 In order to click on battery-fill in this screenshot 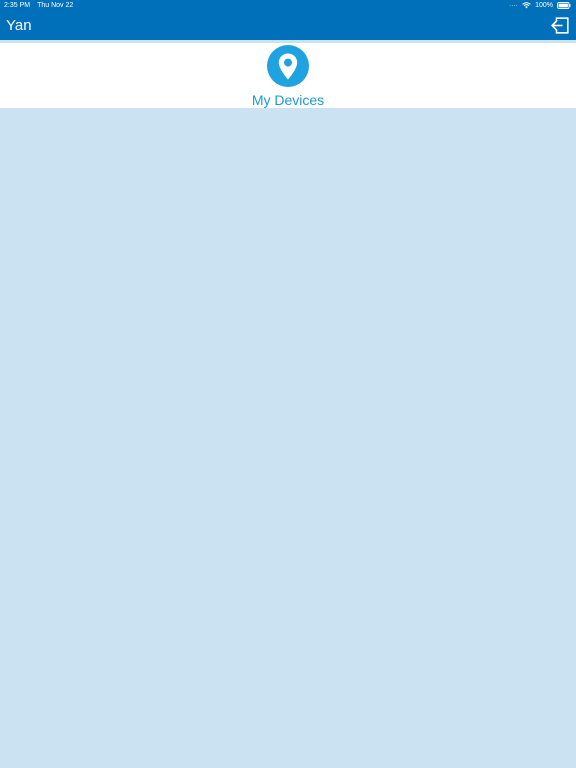, I will do `click(563, 5)`.